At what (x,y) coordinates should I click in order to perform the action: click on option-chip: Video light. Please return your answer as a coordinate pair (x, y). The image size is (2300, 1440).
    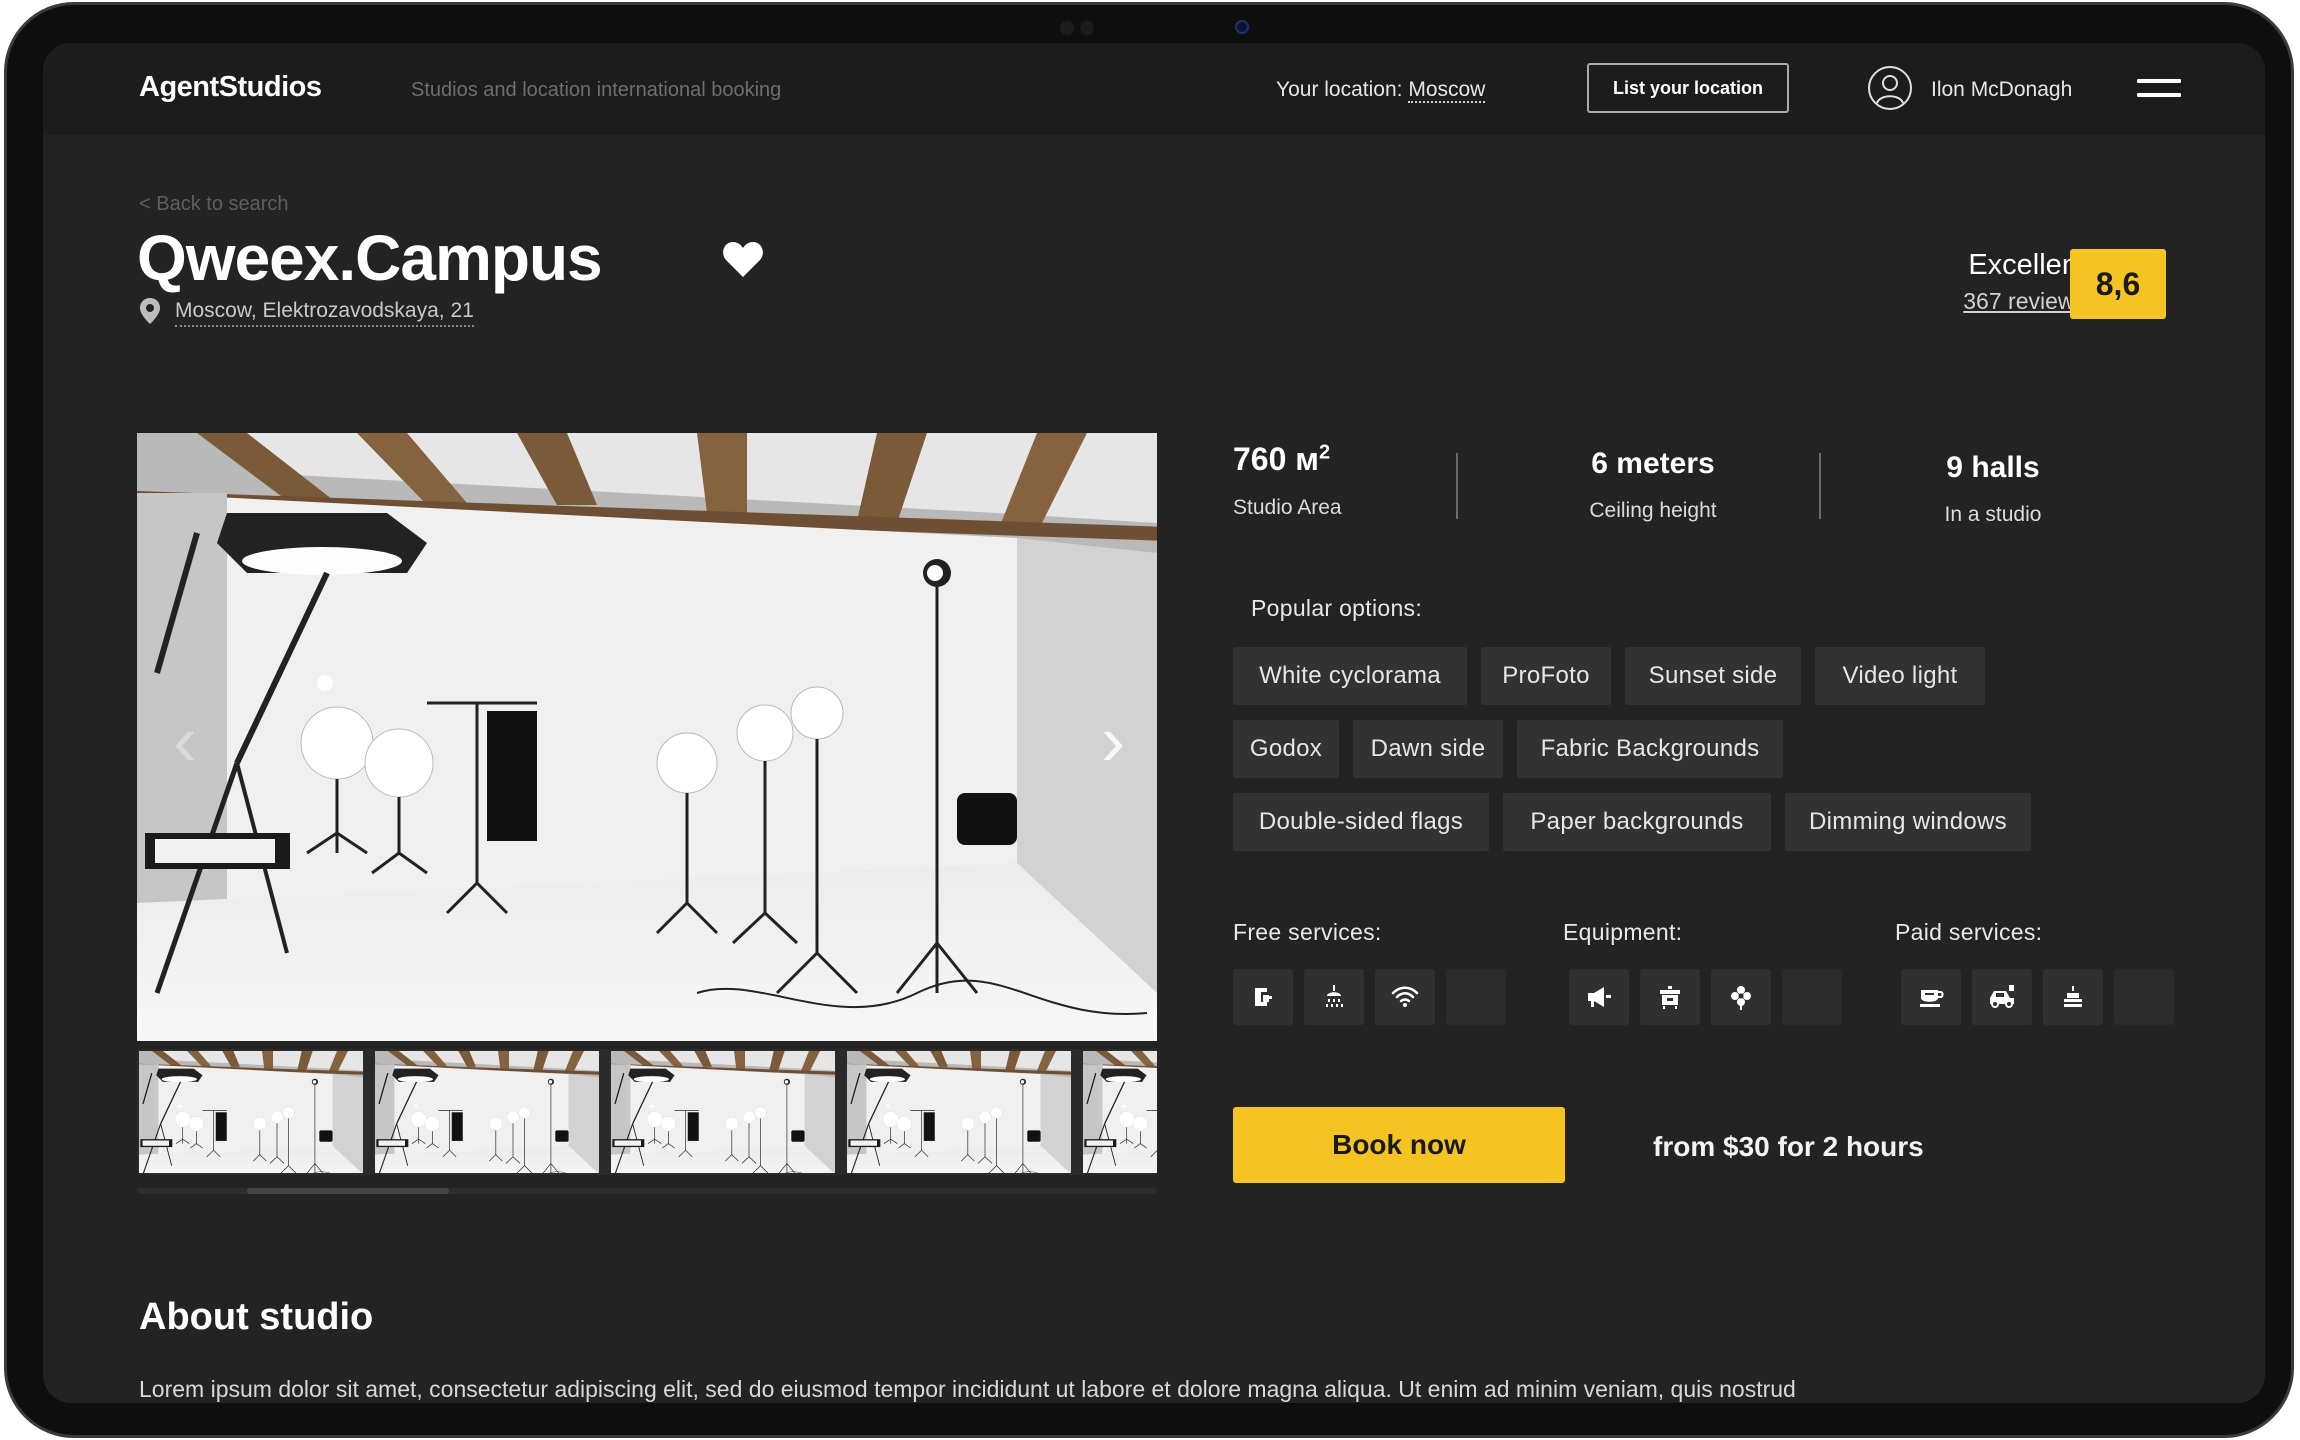
    Looking at the image, I should click on (1900, 676).